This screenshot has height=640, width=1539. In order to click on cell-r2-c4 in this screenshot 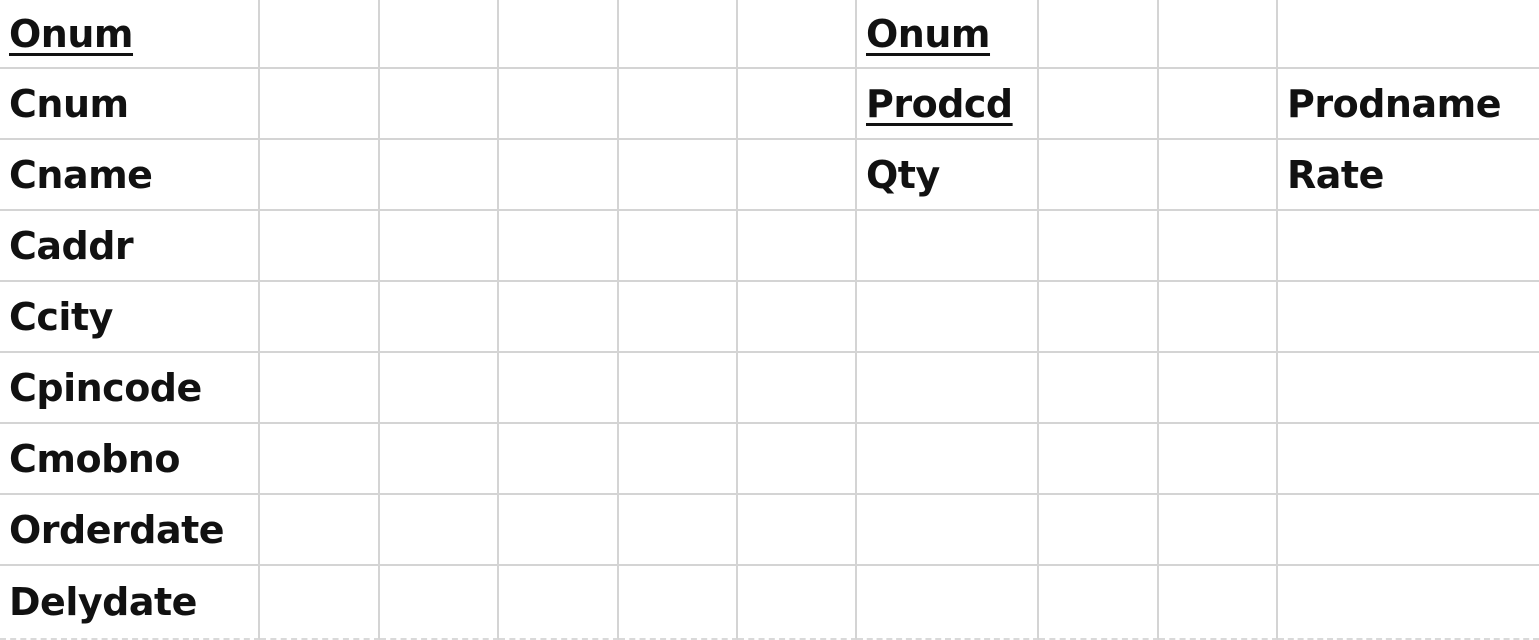, I will do `click(559, 104)`.